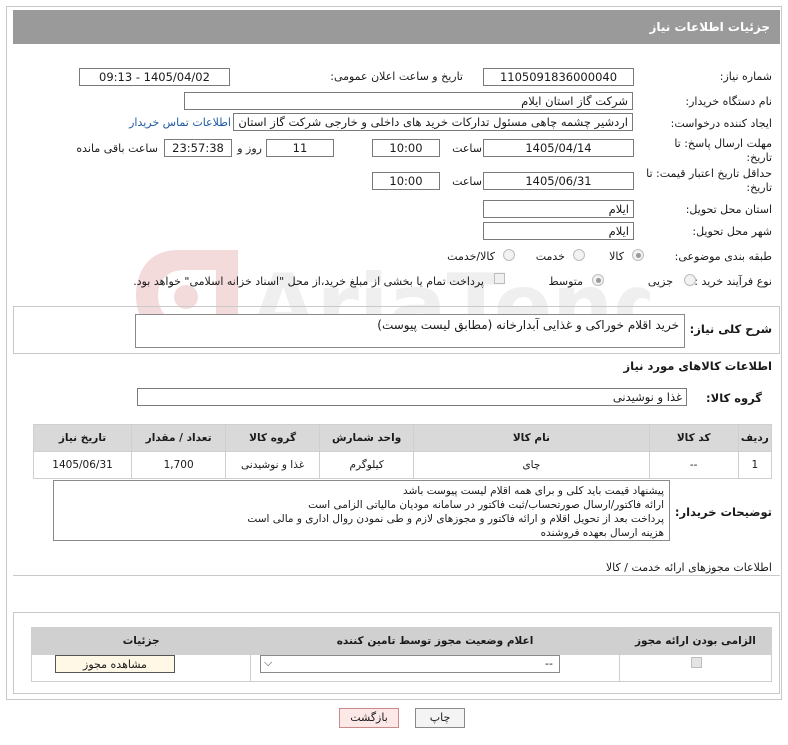 This screenshot has width=788, height=745. I want to click on permits-divider, so click(396, 575).